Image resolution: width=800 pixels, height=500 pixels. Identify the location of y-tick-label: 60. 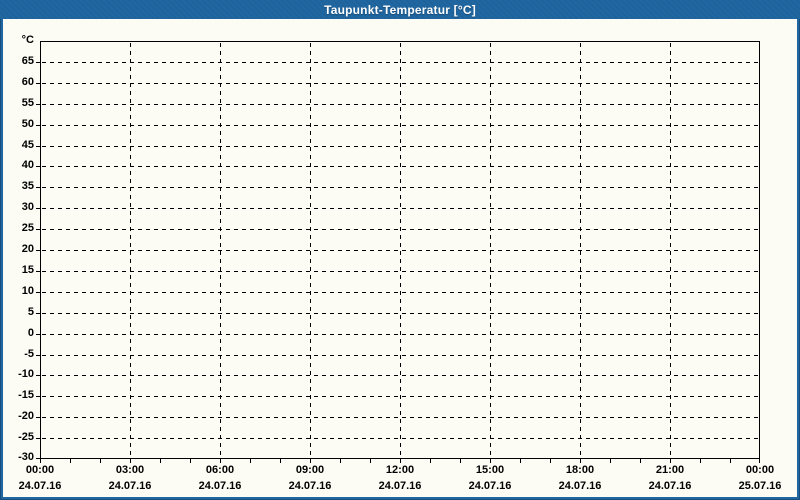
(27, 82).